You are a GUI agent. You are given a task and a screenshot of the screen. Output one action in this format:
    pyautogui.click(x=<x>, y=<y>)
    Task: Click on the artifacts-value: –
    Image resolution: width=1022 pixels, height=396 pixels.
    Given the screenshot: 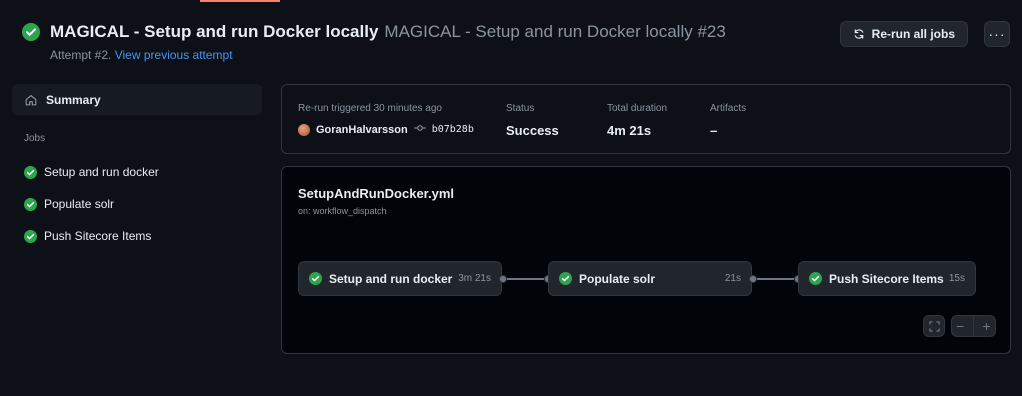 What is the action you would take?
    pyautogui.click(x=714, y=130)
    